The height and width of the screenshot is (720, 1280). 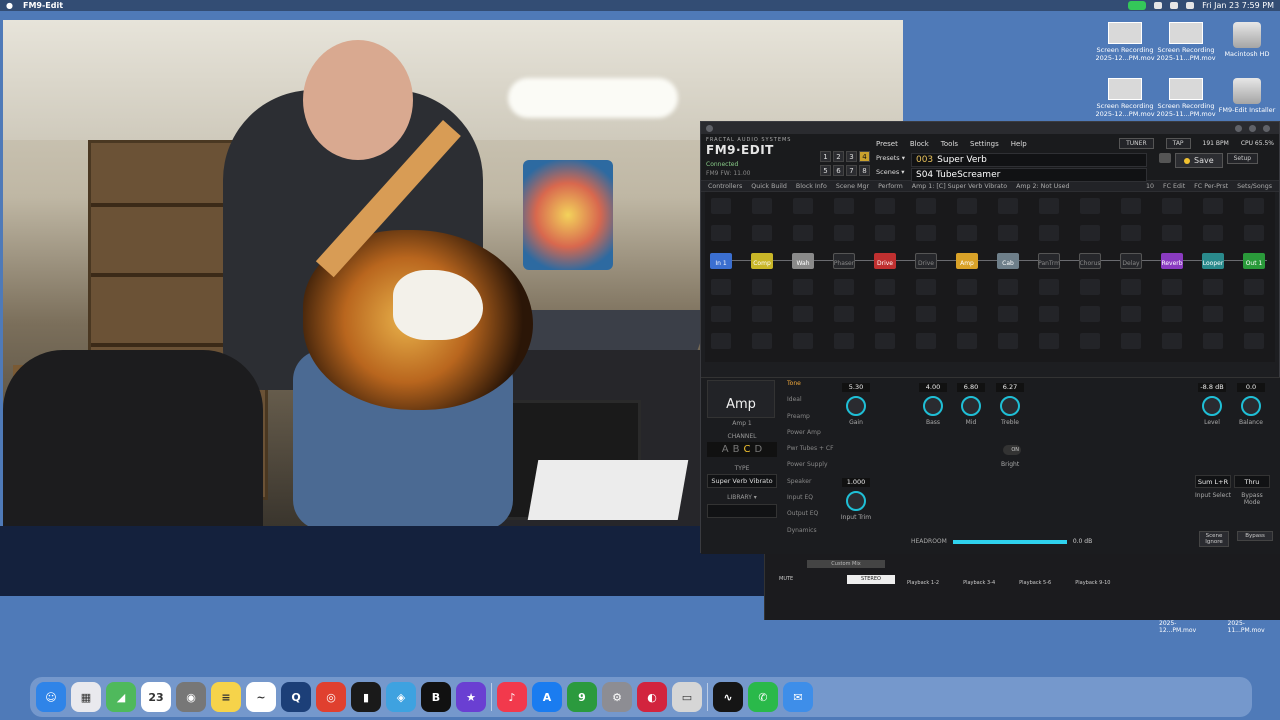 What do you see at coordinates (1174, 5) in the screenshot?
I see `wifi-icon` at bounding box center [1174, 5].